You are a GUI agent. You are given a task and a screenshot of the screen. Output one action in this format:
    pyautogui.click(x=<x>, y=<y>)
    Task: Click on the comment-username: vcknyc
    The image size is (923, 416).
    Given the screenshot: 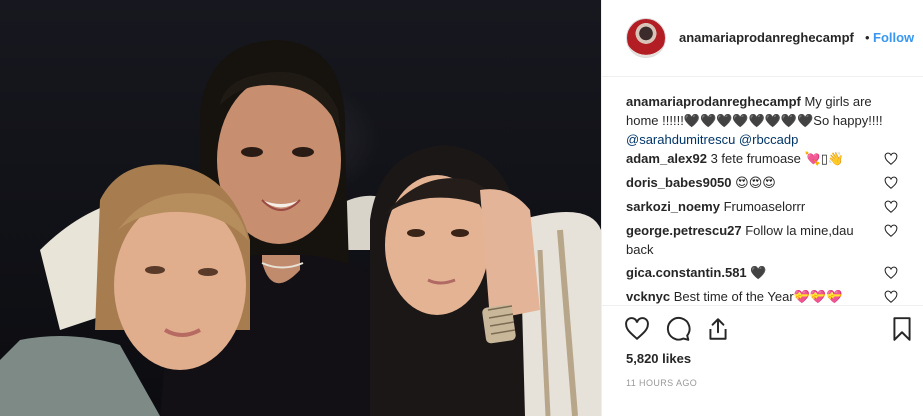 What is the action you would take?
    pyautogui.click(x=648, y=296)
    